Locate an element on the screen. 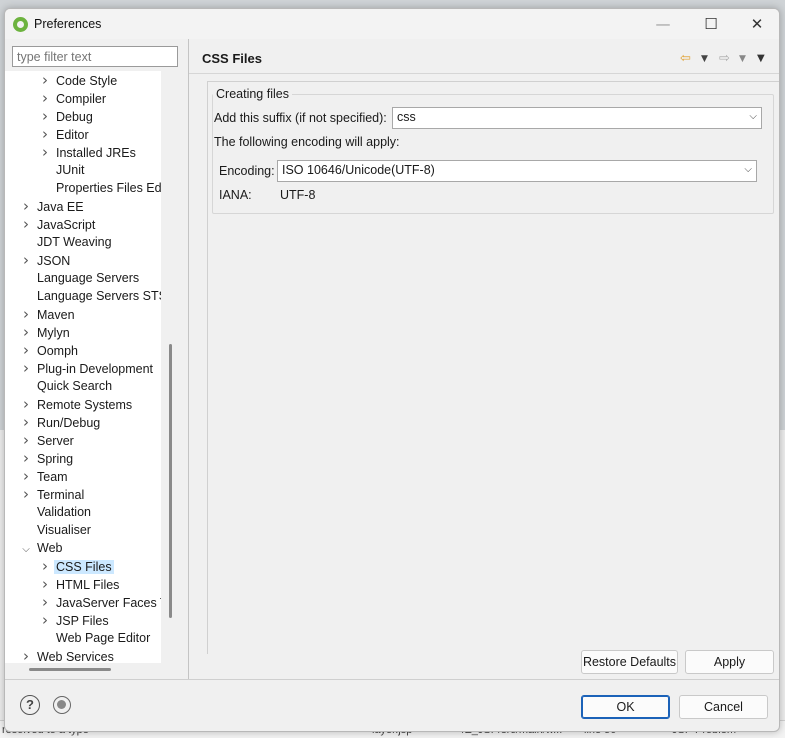 The height and width of the screenshot is (738, 785). tree-item: › HTML Files is located at coordinates (78, 584).